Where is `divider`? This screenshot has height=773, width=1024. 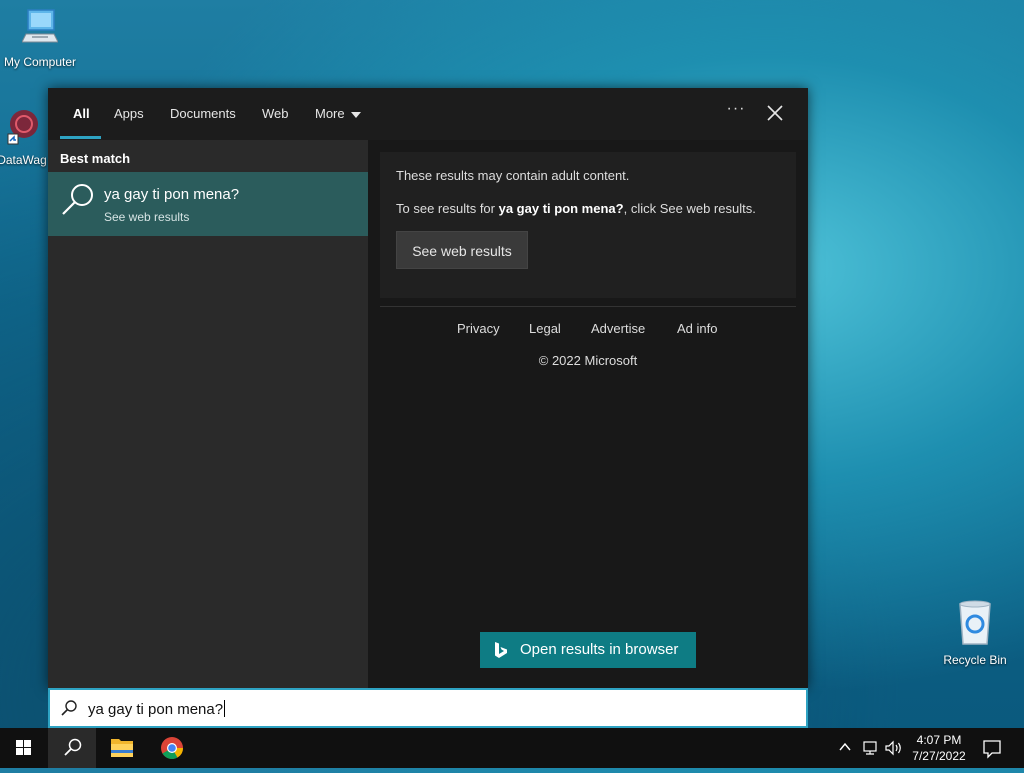
divider is located at coordinates (588, 306).